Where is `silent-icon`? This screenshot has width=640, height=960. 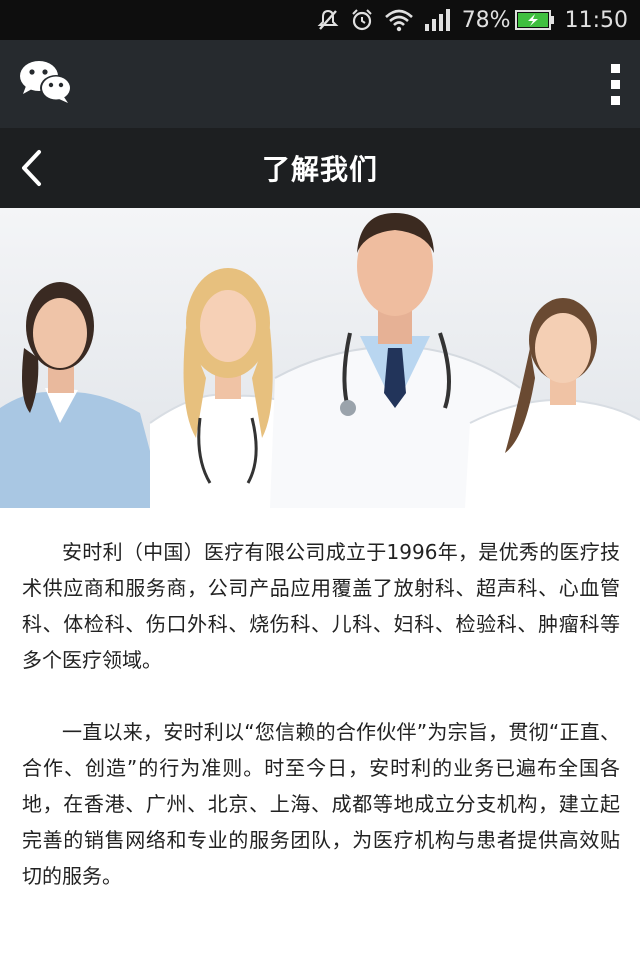
silent-icon is located at coordinates (328, 19).